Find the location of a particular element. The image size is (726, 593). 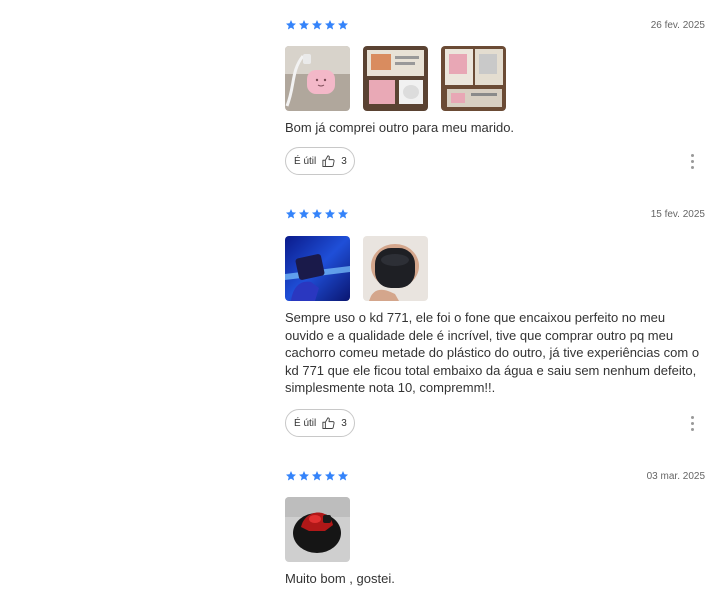

review-text: Bom já comprei outro para meu marido. is located at coordinates (400, 127).